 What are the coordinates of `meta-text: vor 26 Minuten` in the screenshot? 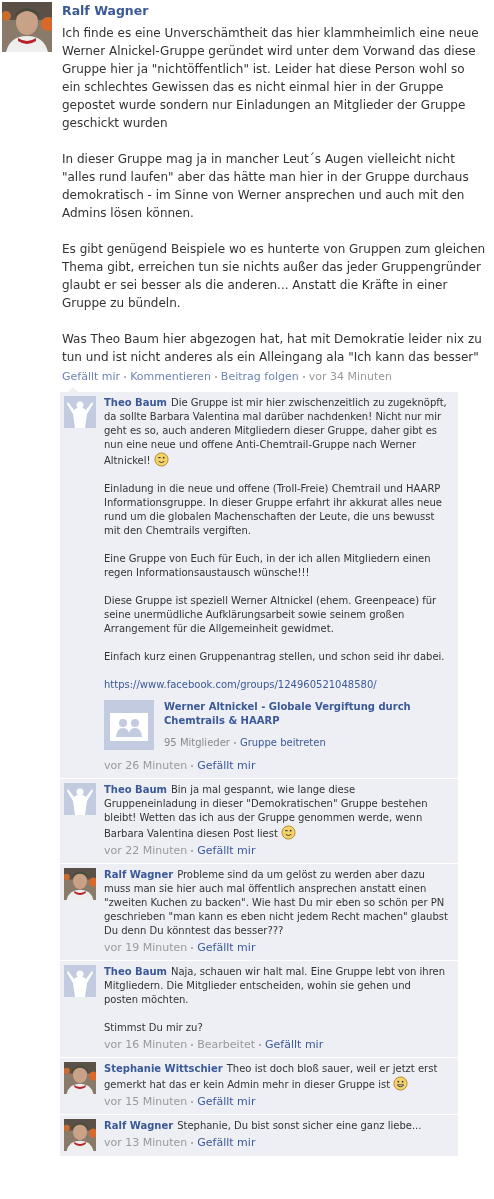 It's located at (146, 766).